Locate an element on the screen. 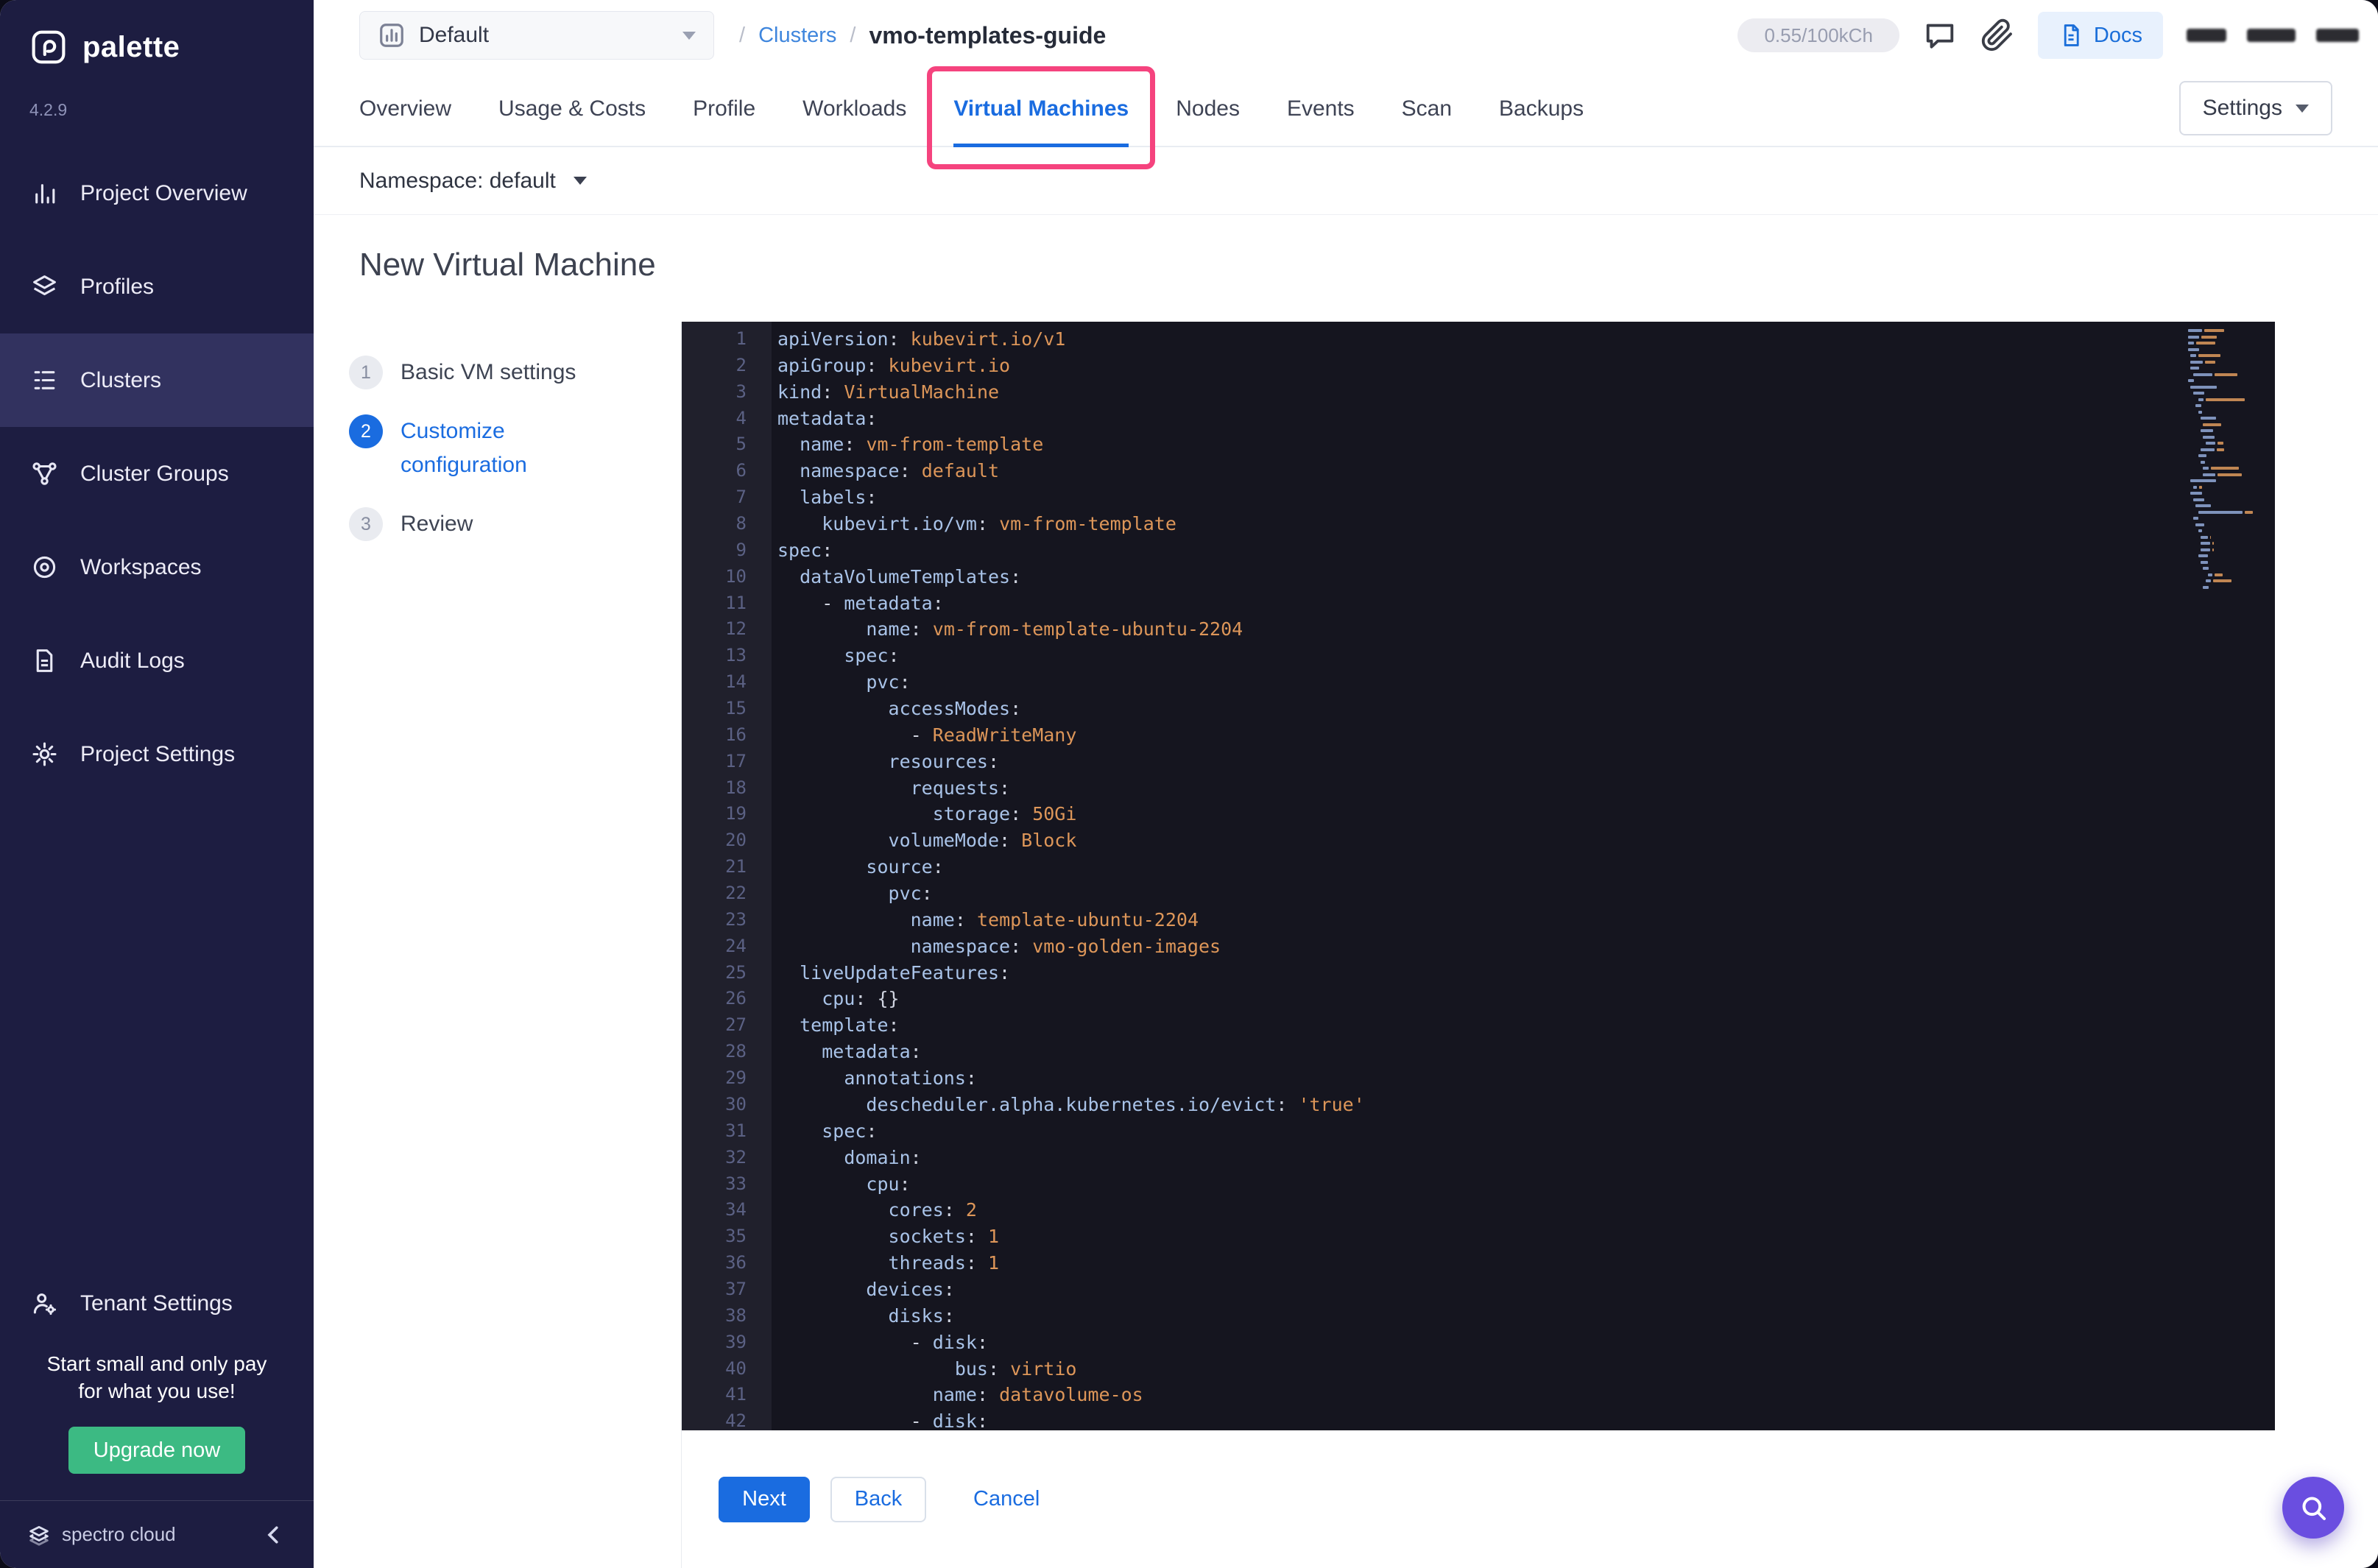  tab-overview: Overview is located at coordinates (405, 109).